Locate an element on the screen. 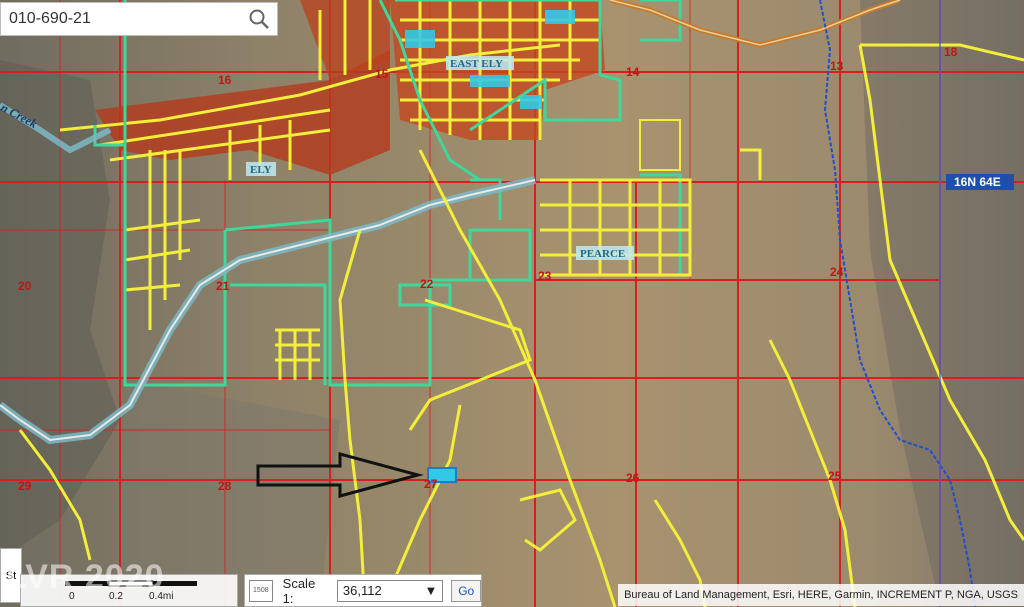 This screenshot has width=1024, height=607. side-tab: St is located at coordinates (11, 575).